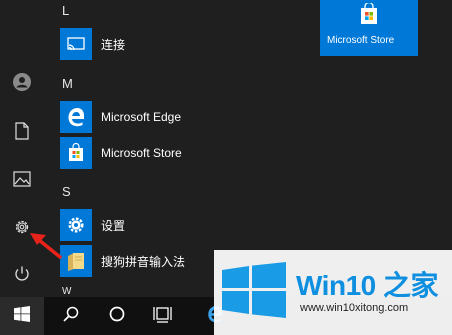 The image size is (452, 335). Describe the element at coordinates (367, 285) in the screenshot. I see `watermark-title: Win10 之家` at that location.